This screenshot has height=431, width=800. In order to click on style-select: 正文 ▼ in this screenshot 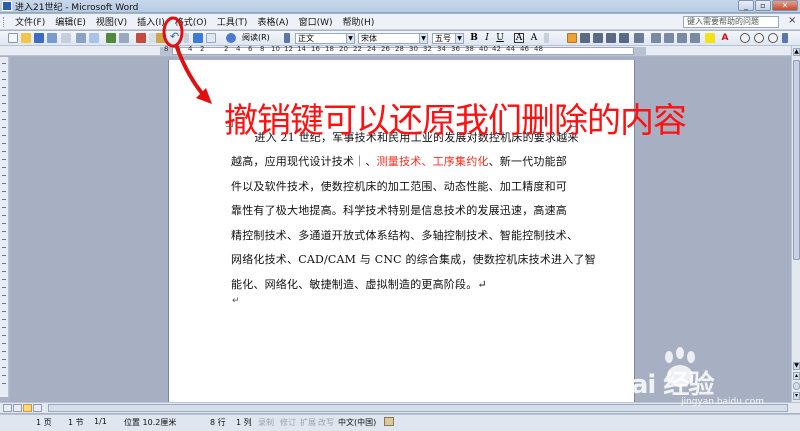, I will do `click(325, 38)`.